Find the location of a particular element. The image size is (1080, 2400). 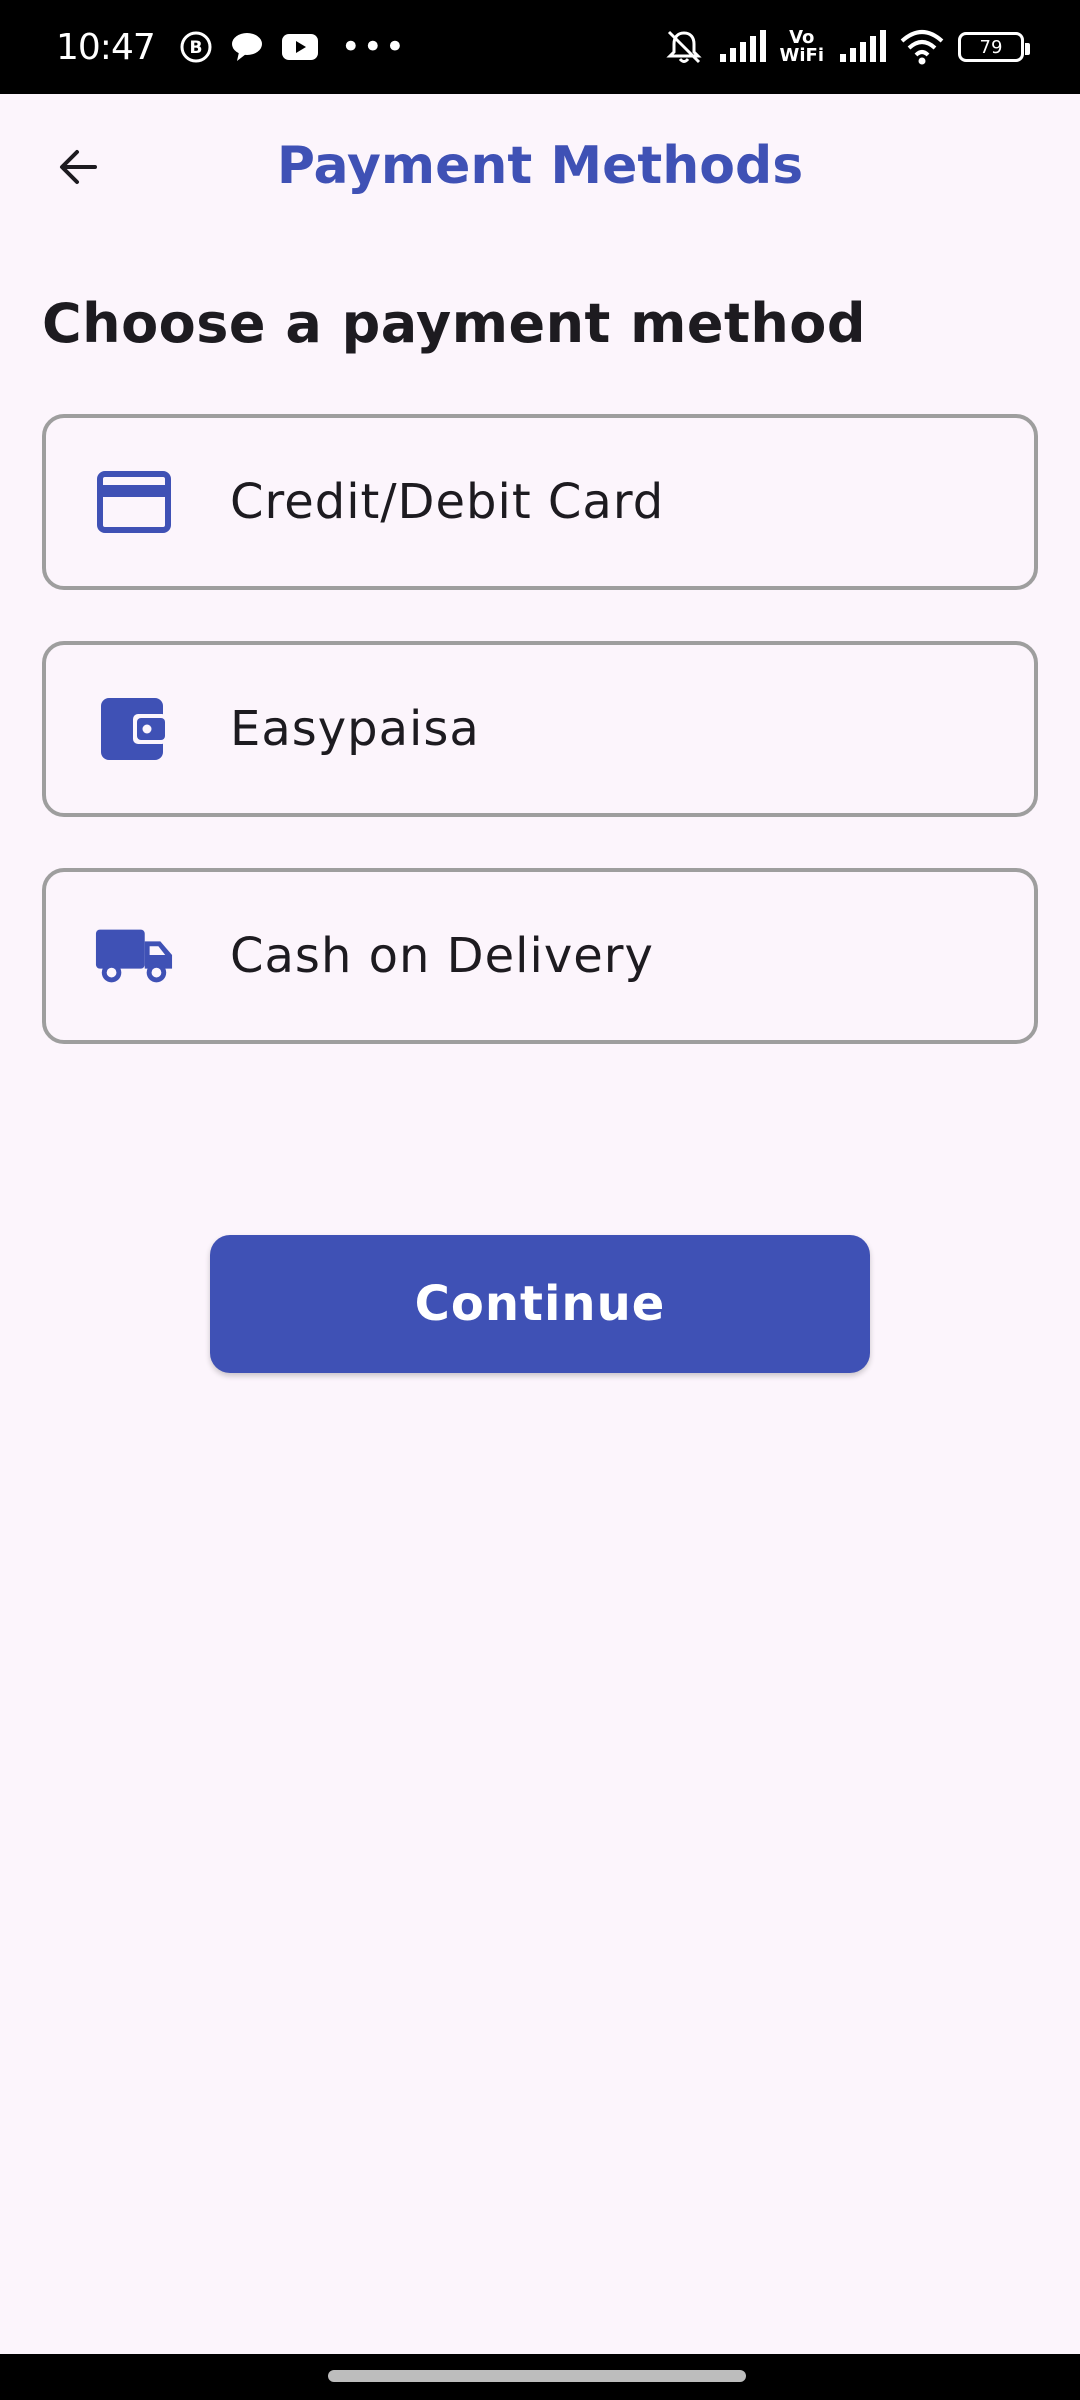

battery-level: 79 is located at coordinates (991, 47).